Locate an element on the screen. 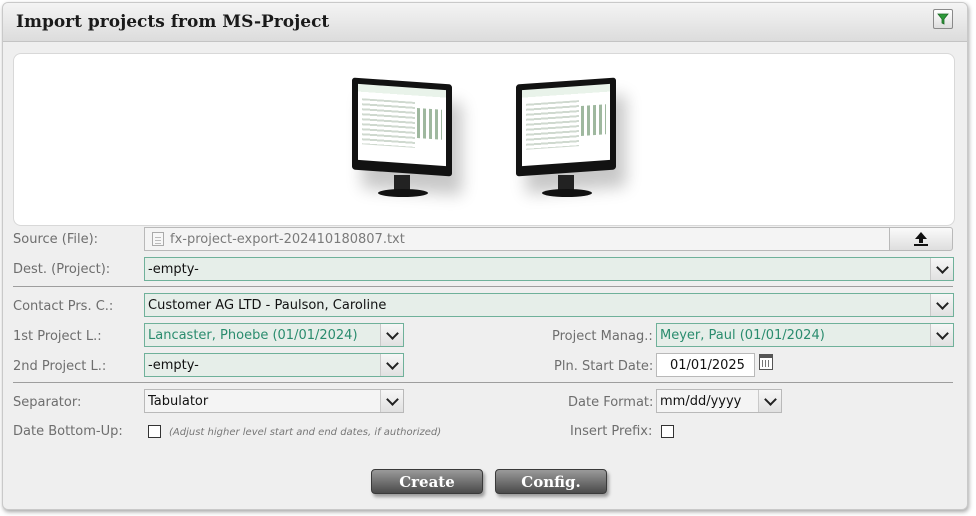 This screenshot has height=516, width=976. separator-value: Tabulator is located at coordinates (178, 401).